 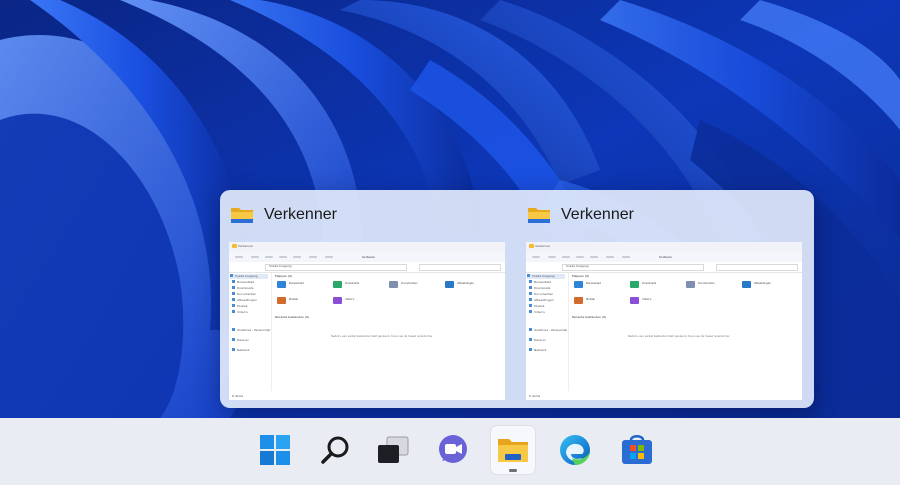 I want to click on folder-icon, so click(x=531, y=246).